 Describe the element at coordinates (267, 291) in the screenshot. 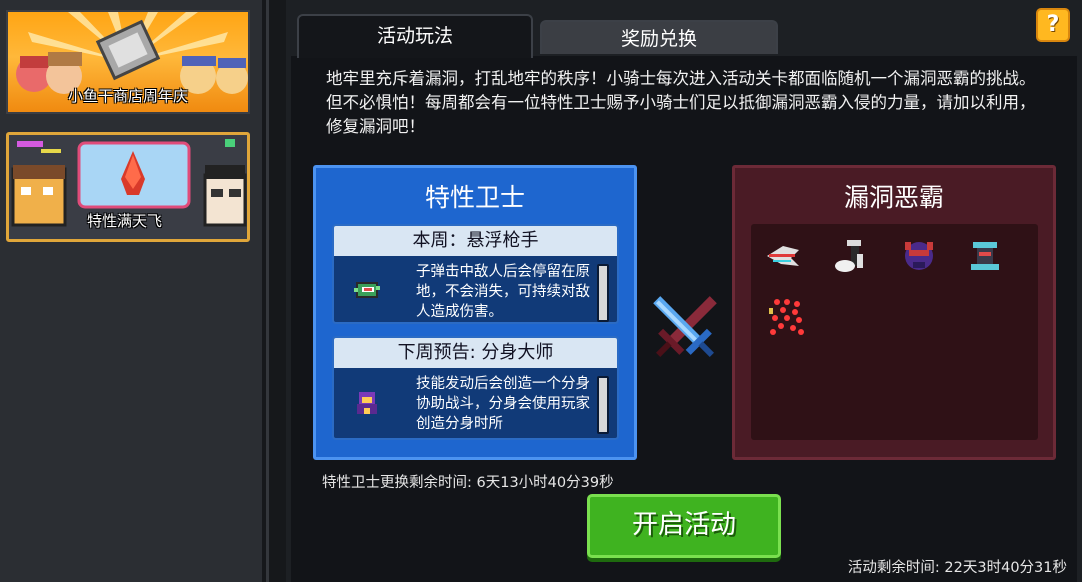

I see `sidebar-divider-line` at that location.